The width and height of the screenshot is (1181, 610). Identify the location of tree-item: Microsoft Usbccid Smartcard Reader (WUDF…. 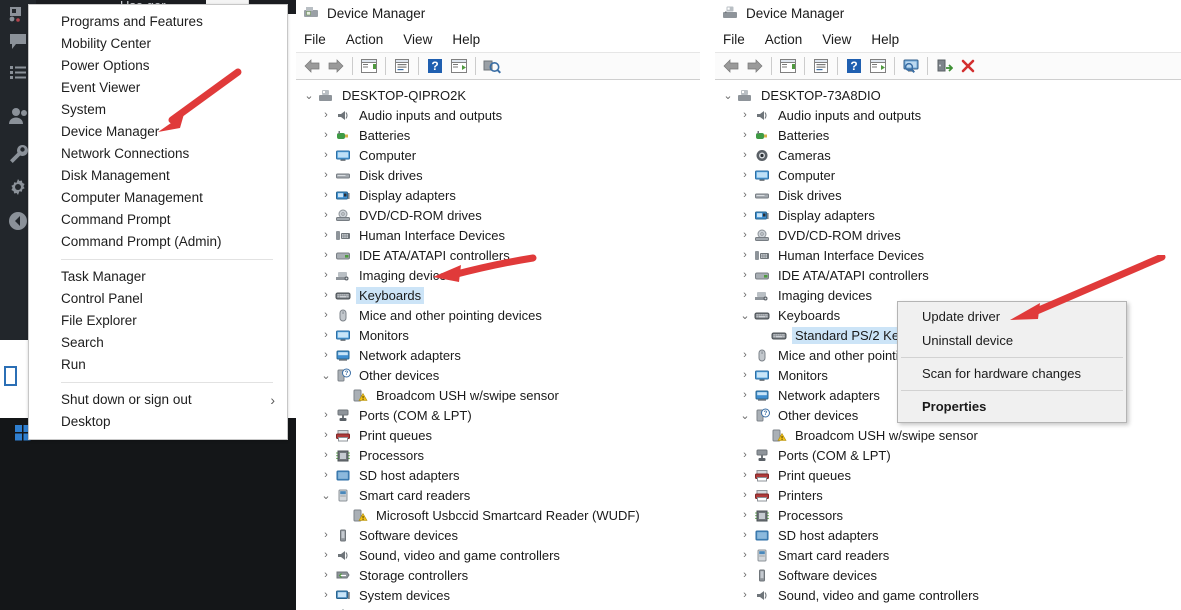
(498, 515).